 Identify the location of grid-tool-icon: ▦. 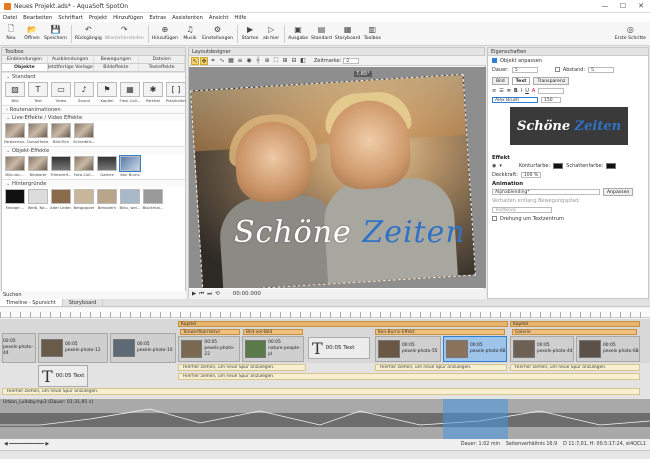
(231, 61).